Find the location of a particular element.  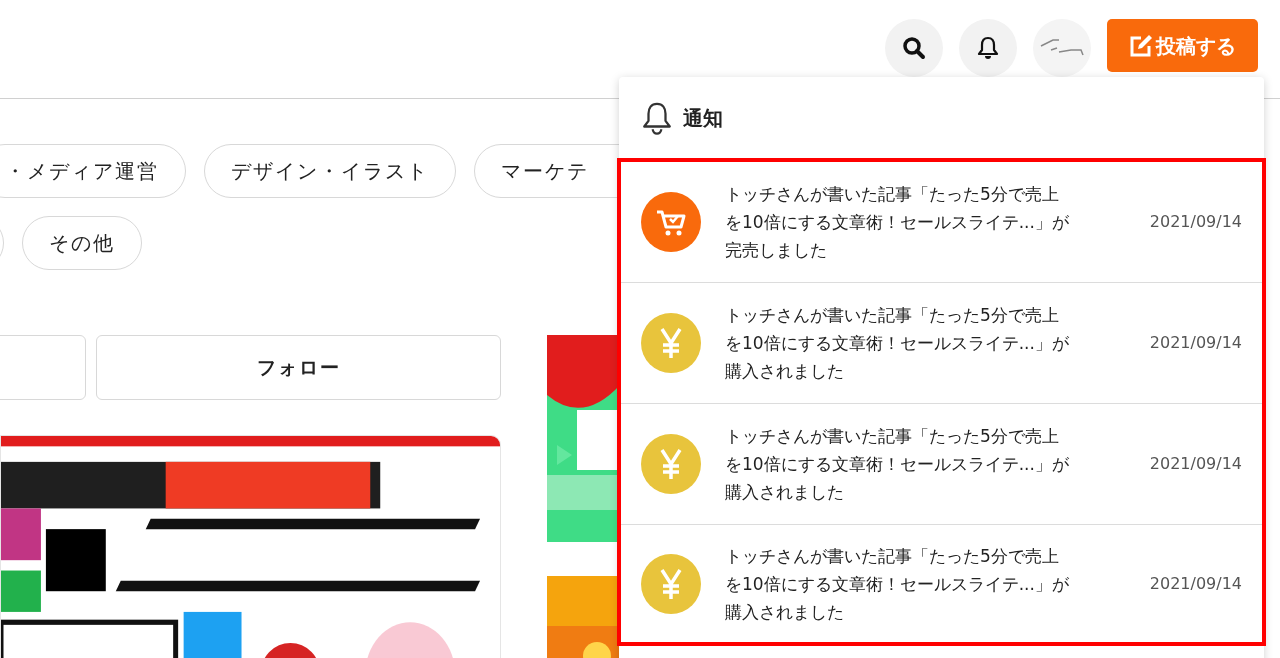

glasses-icon is located at coordinates (1062, 48).